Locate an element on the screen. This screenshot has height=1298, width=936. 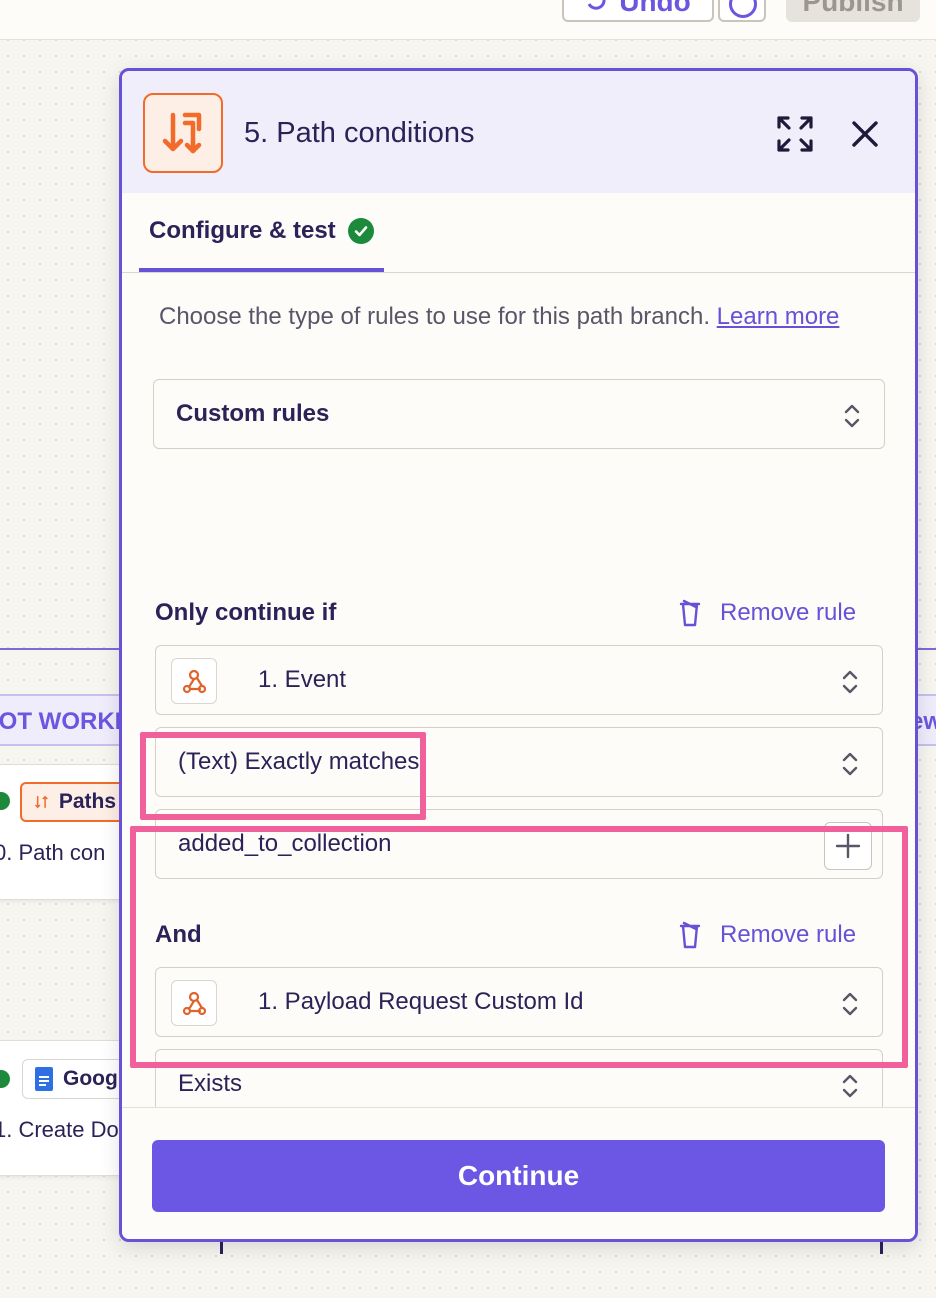
history-button is located at coordinates (742, 11).